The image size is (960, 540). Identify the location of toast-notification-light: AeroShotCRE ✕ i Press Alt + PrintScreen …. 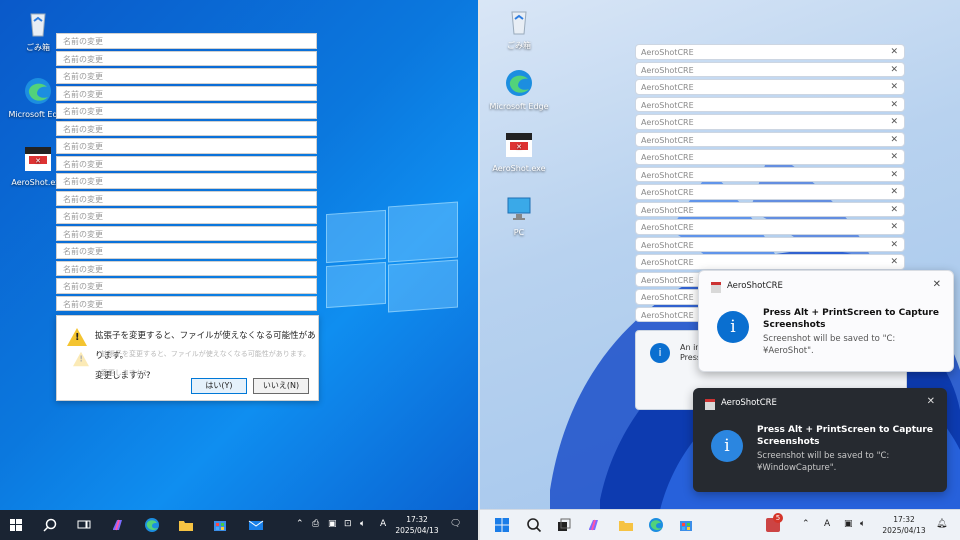
(826, 321).